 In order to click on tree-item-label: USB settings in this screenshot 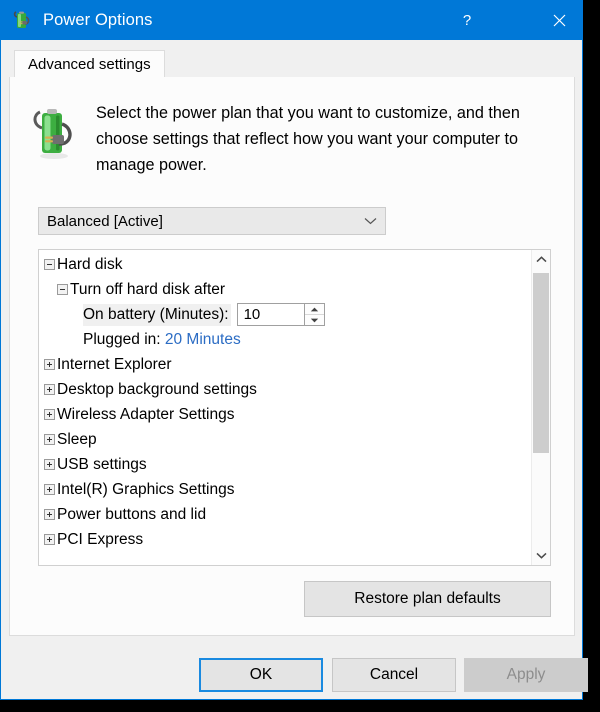, I will do `click(102, 464)`.